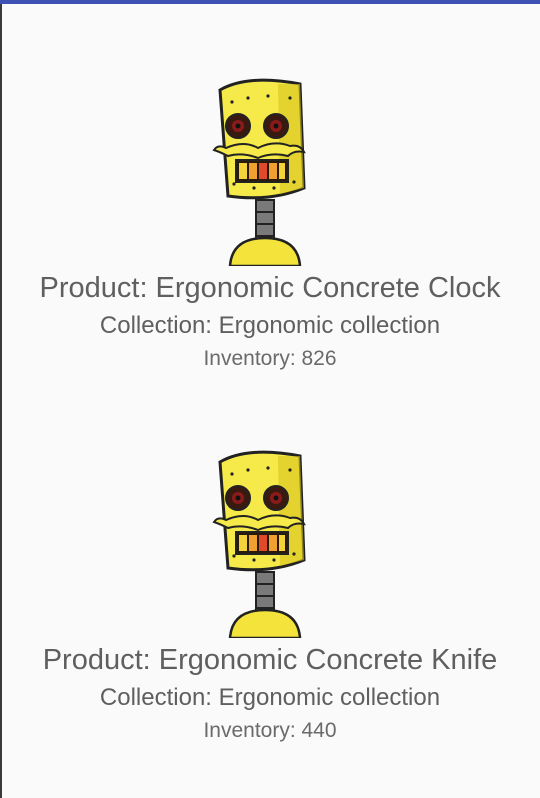  I want to click on product-title: Product: Ergonomic Concrete Knife, so click(270, 660).